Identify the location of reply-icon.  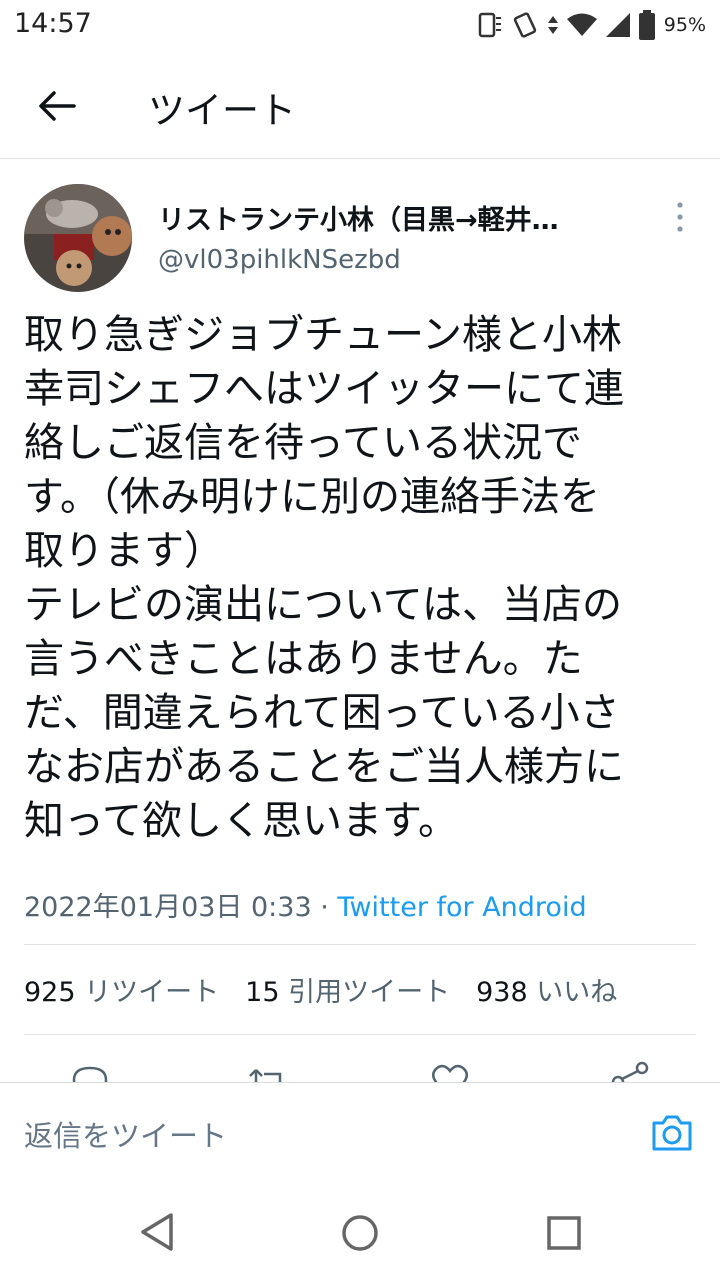
(90, 1071).